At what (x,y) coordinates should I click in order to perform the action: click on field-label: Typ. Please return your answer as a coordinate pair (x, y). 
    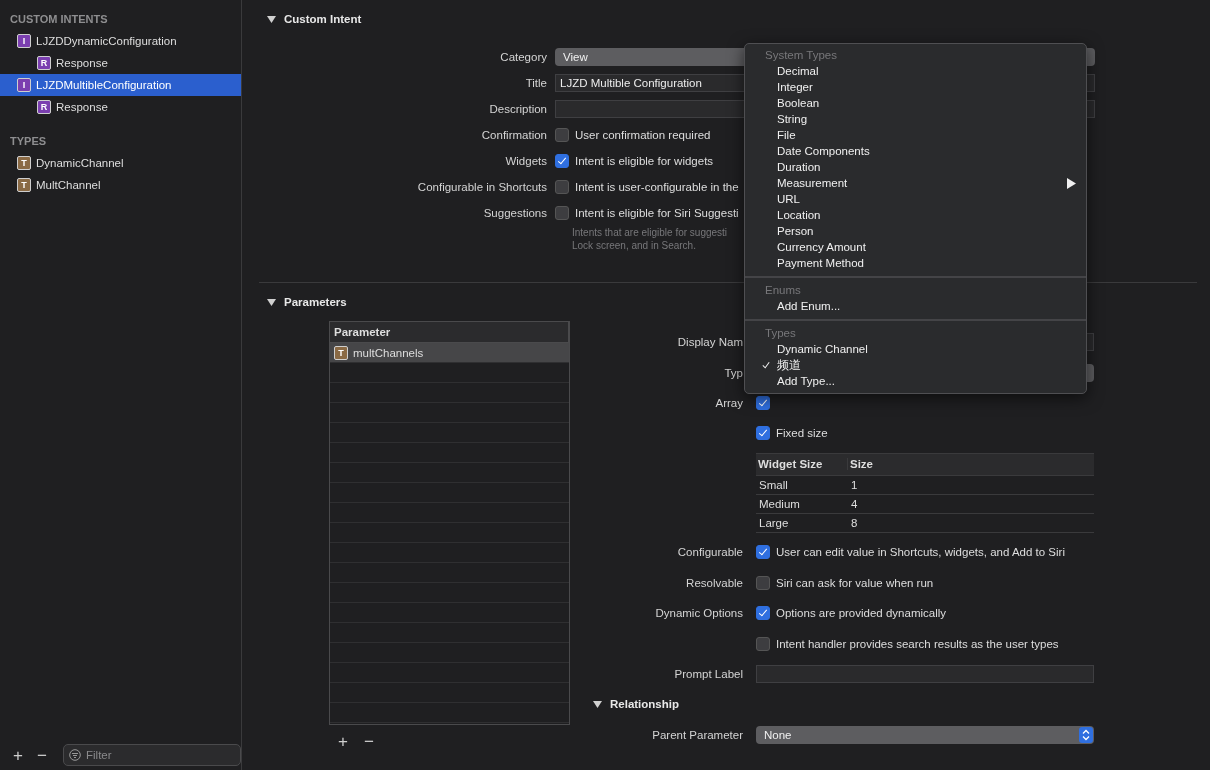
    Looking at the image, I should click on (733, 372).